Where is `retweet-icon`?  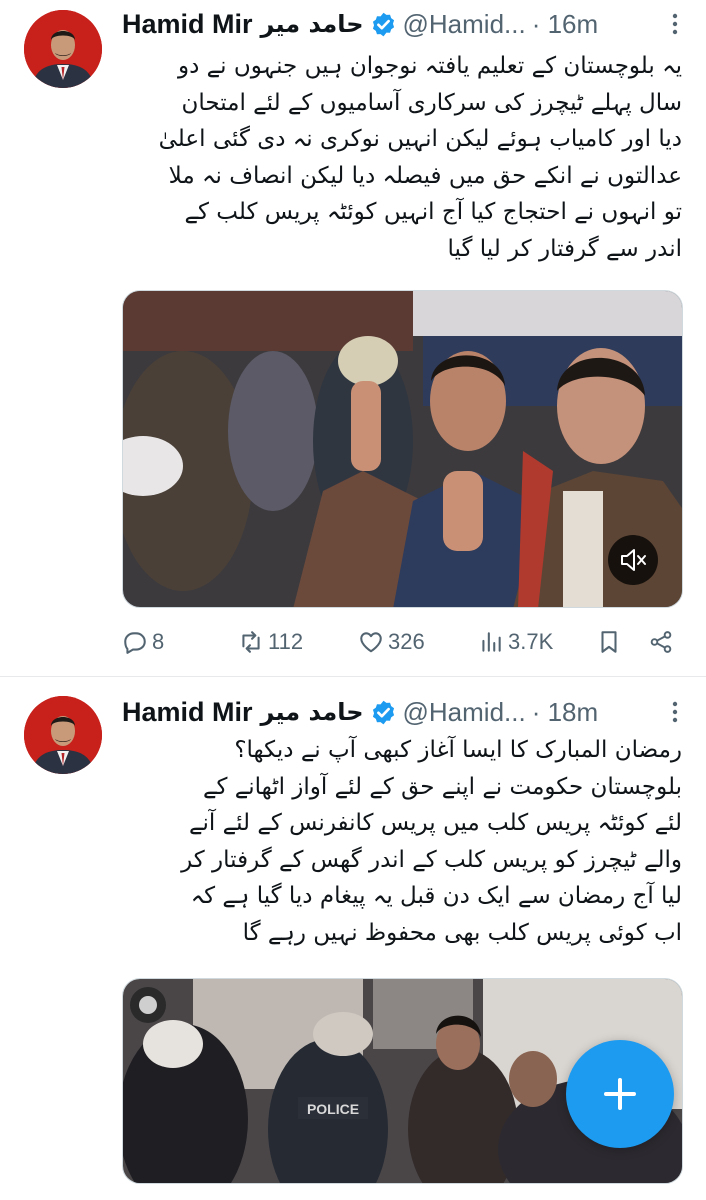
retweet-icon is located at coordinates (251, 642).